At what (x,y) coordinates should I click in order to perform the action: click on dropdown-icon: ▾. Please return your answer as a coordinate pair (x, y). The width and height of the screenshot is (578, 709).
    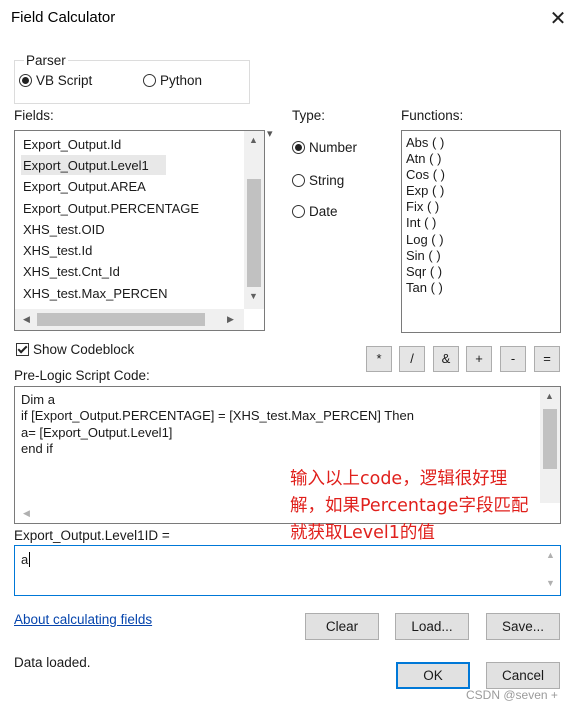
    Looking at the image, I should click on (270, 133).